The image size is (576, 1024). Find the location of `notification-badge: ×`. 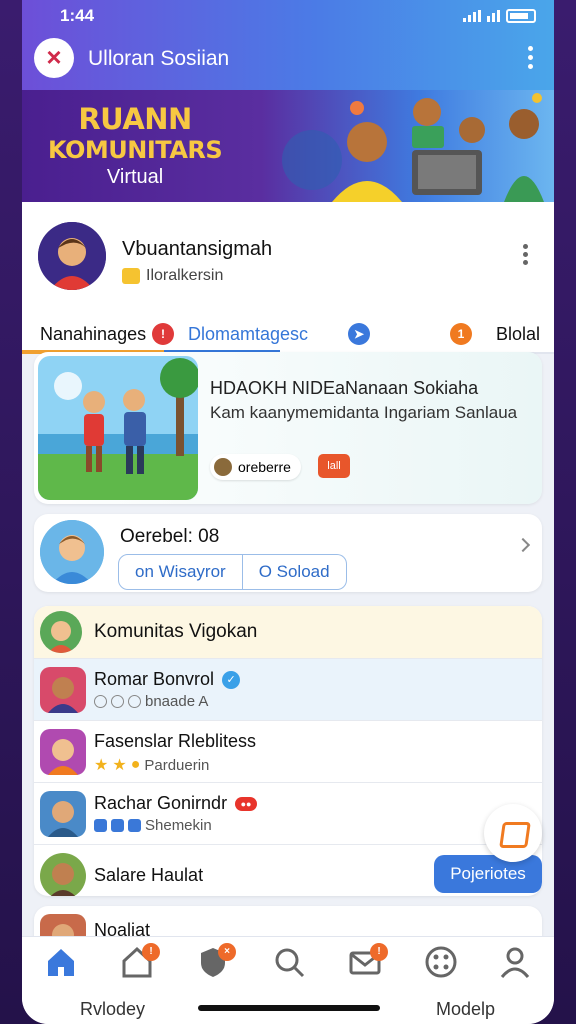

notification-badge: × is located at coordinates (227, 952).